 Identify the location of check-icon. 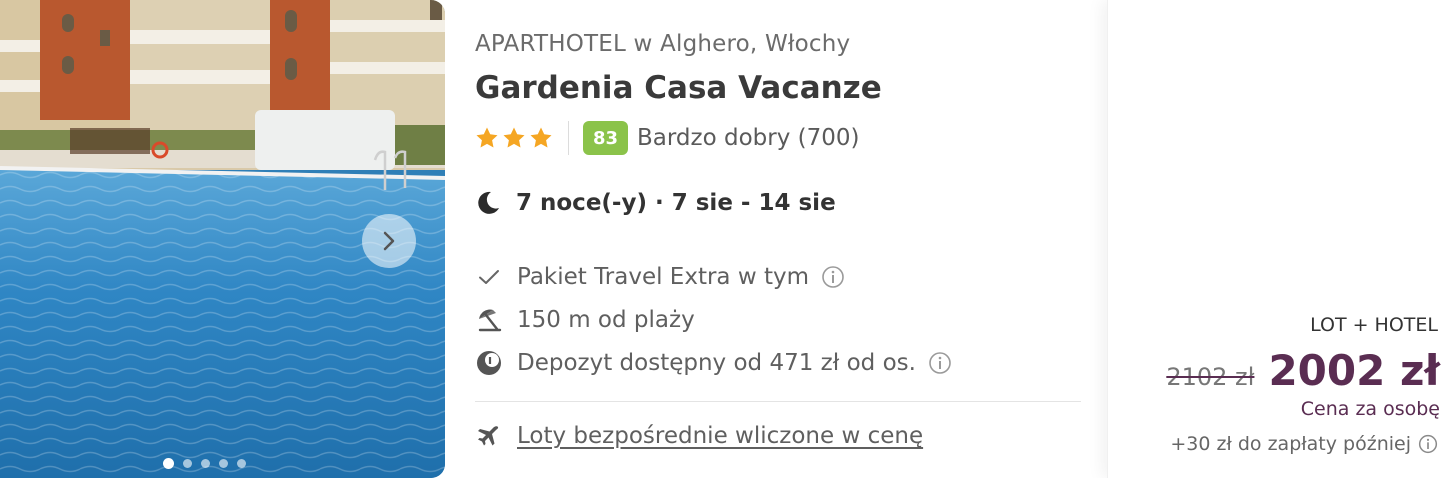
(489, 277).